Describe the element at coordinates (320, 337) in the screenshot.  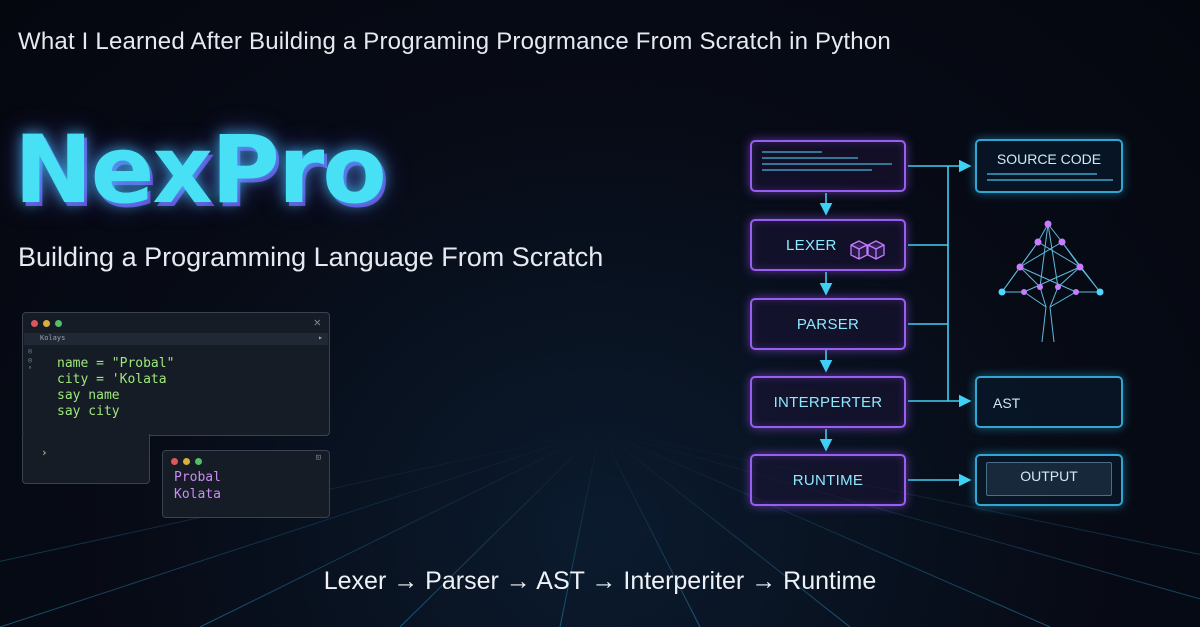
I see `chevron-right-icon: ▸` at that location.